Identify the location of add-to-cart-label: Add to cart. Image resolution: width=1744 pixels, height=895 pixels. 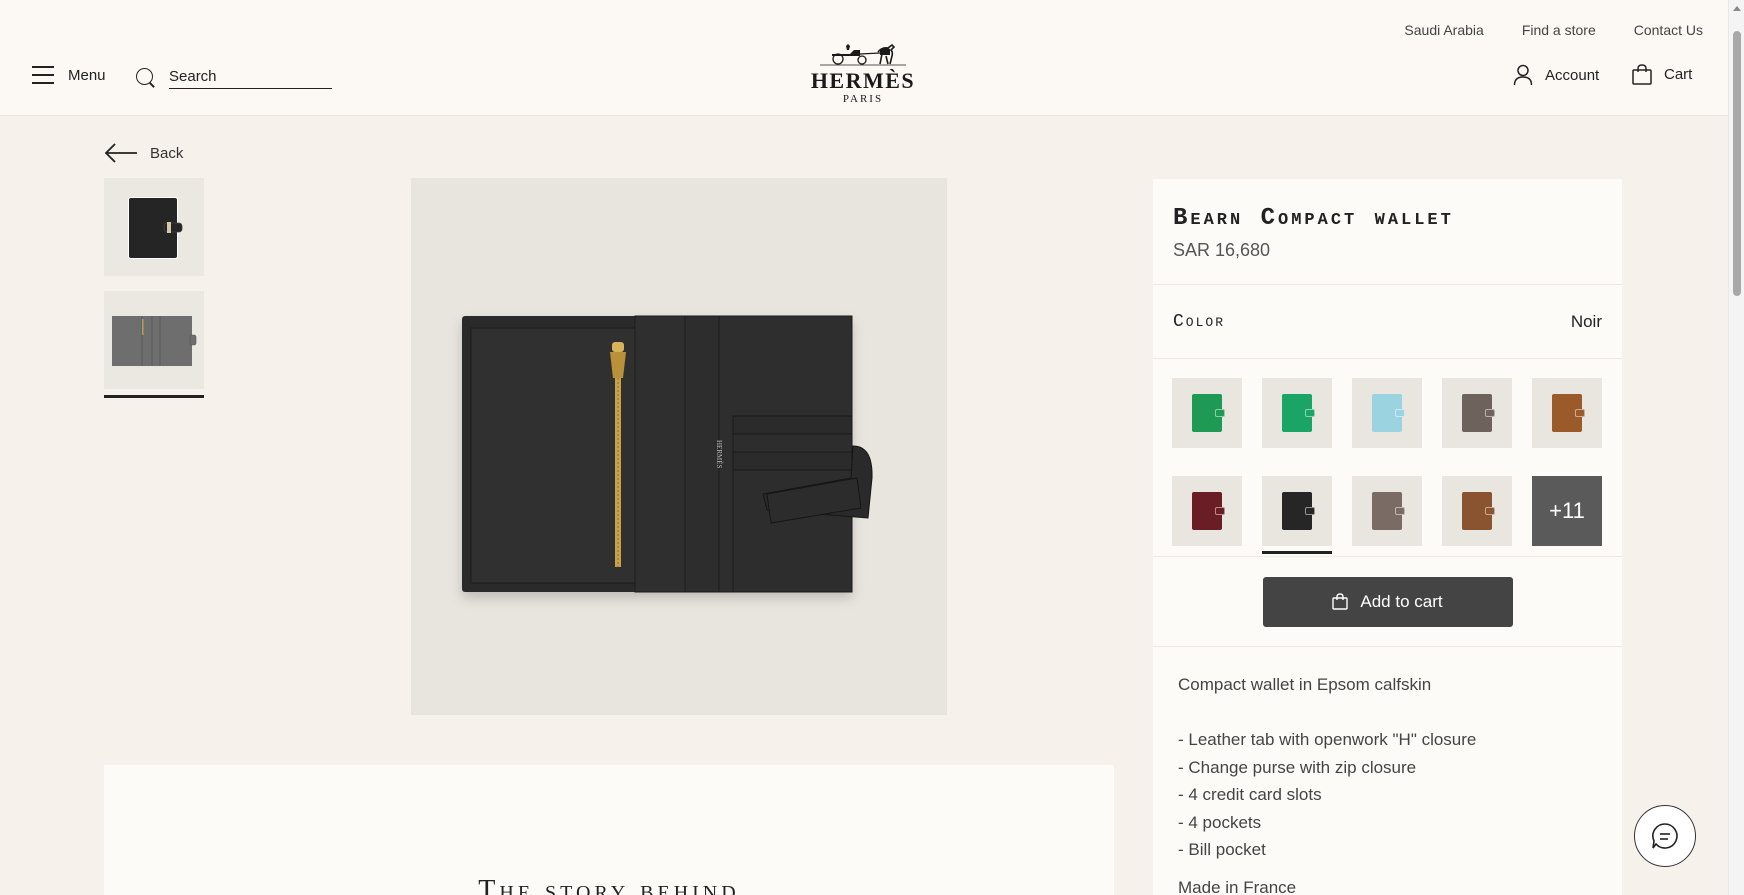
(1401, 601).